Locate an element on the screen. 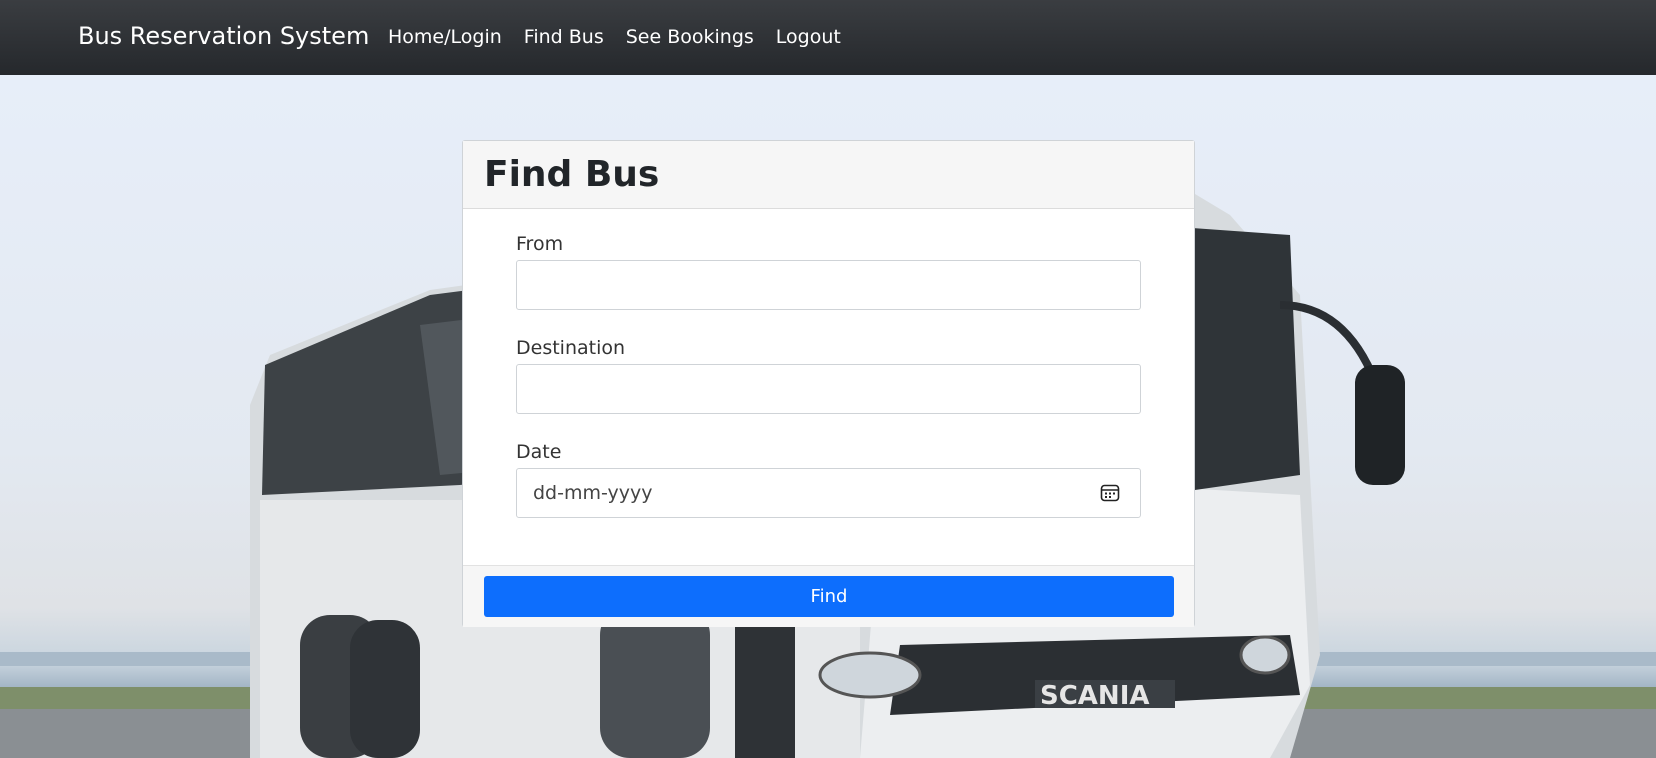 The height and width of the screenshot is (758, 1656). find-button: Find is located at coordinates (829, 596).